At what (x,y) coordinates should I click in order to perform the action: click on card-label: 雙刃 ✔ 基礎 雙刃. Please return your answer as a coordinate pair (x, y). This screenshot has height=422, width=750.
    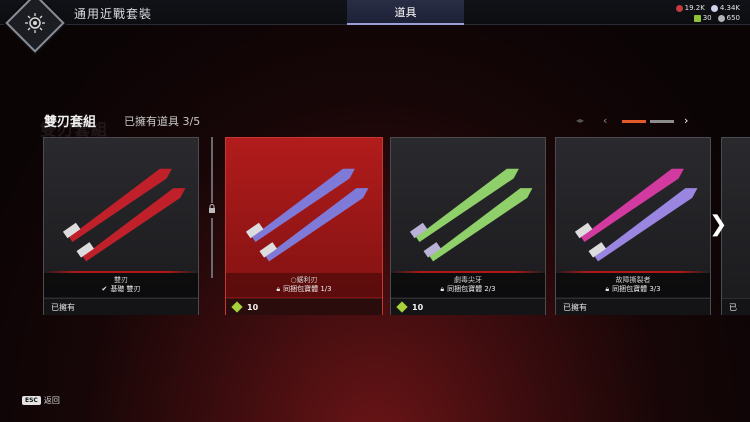
    Looking at the image, I should click on (121, 285).